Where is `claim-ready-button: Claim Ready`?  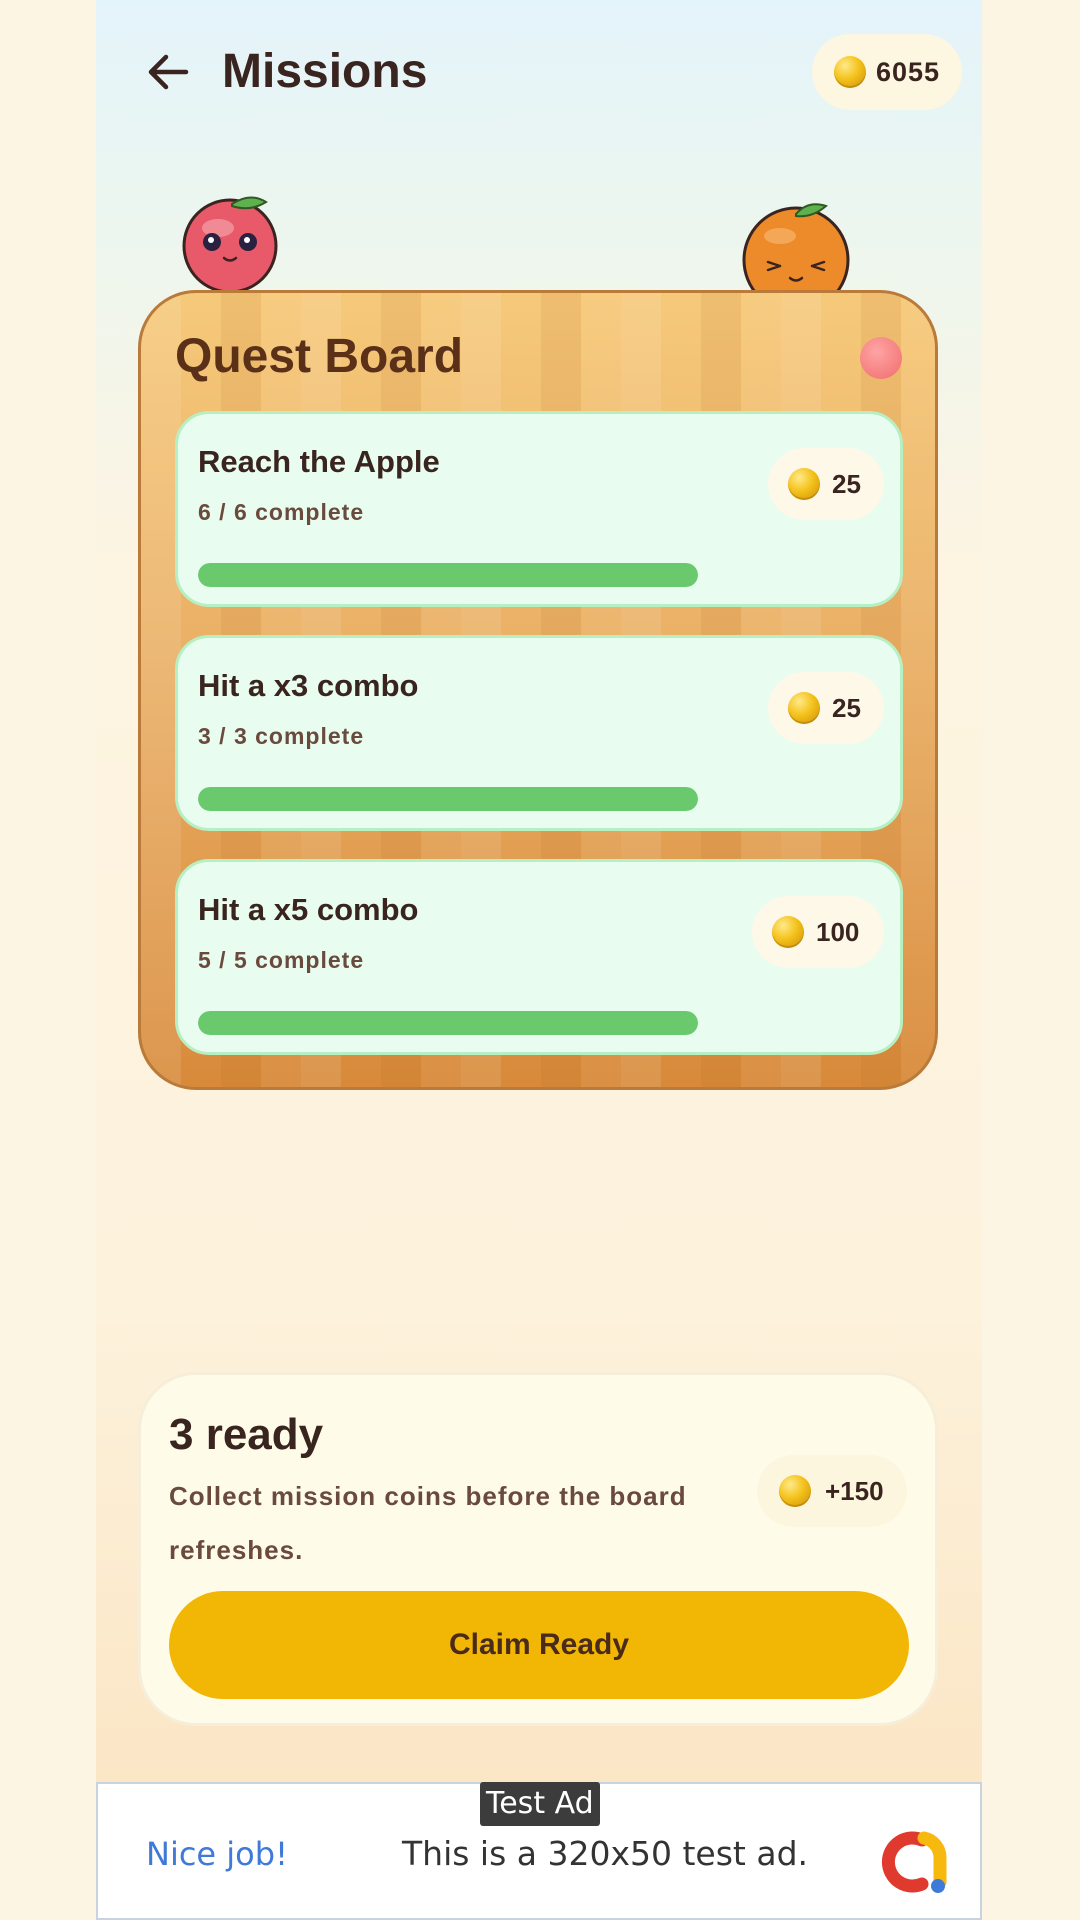
claim-ready-button: Claim Ready is located at coordinates (539, 1645).